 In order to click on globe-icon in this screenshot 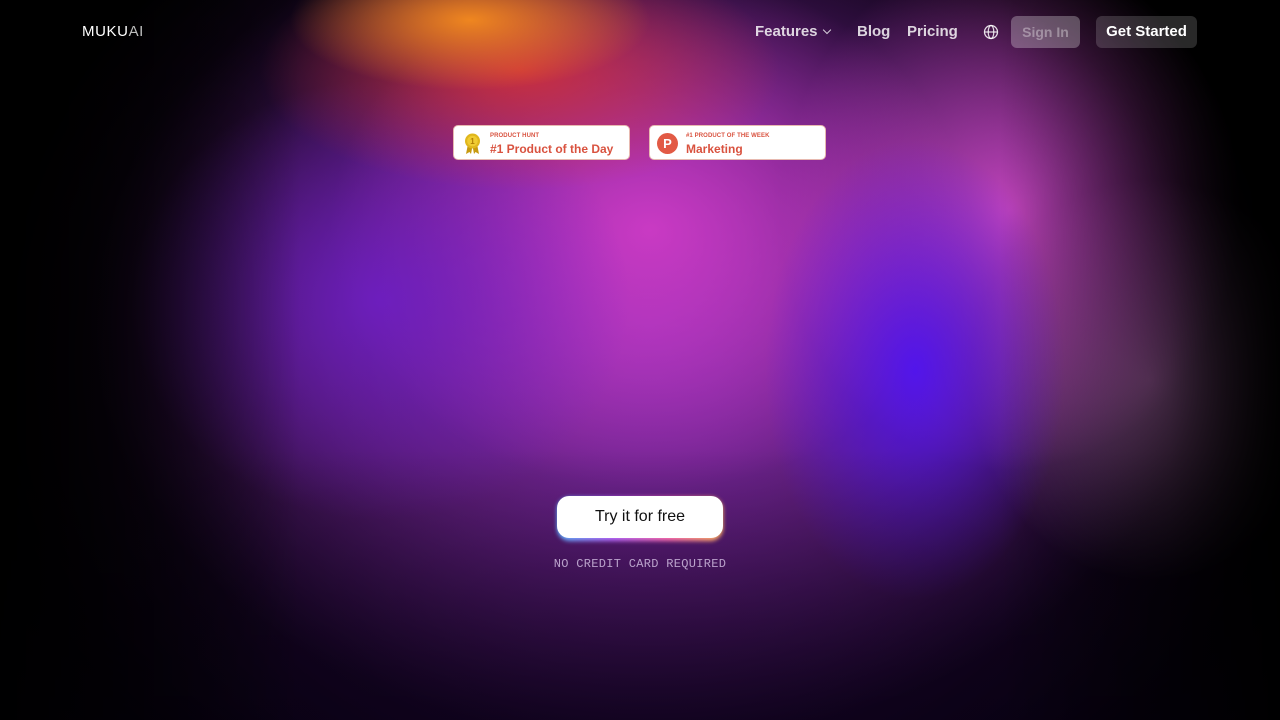, I will do `click(991, 32)`.